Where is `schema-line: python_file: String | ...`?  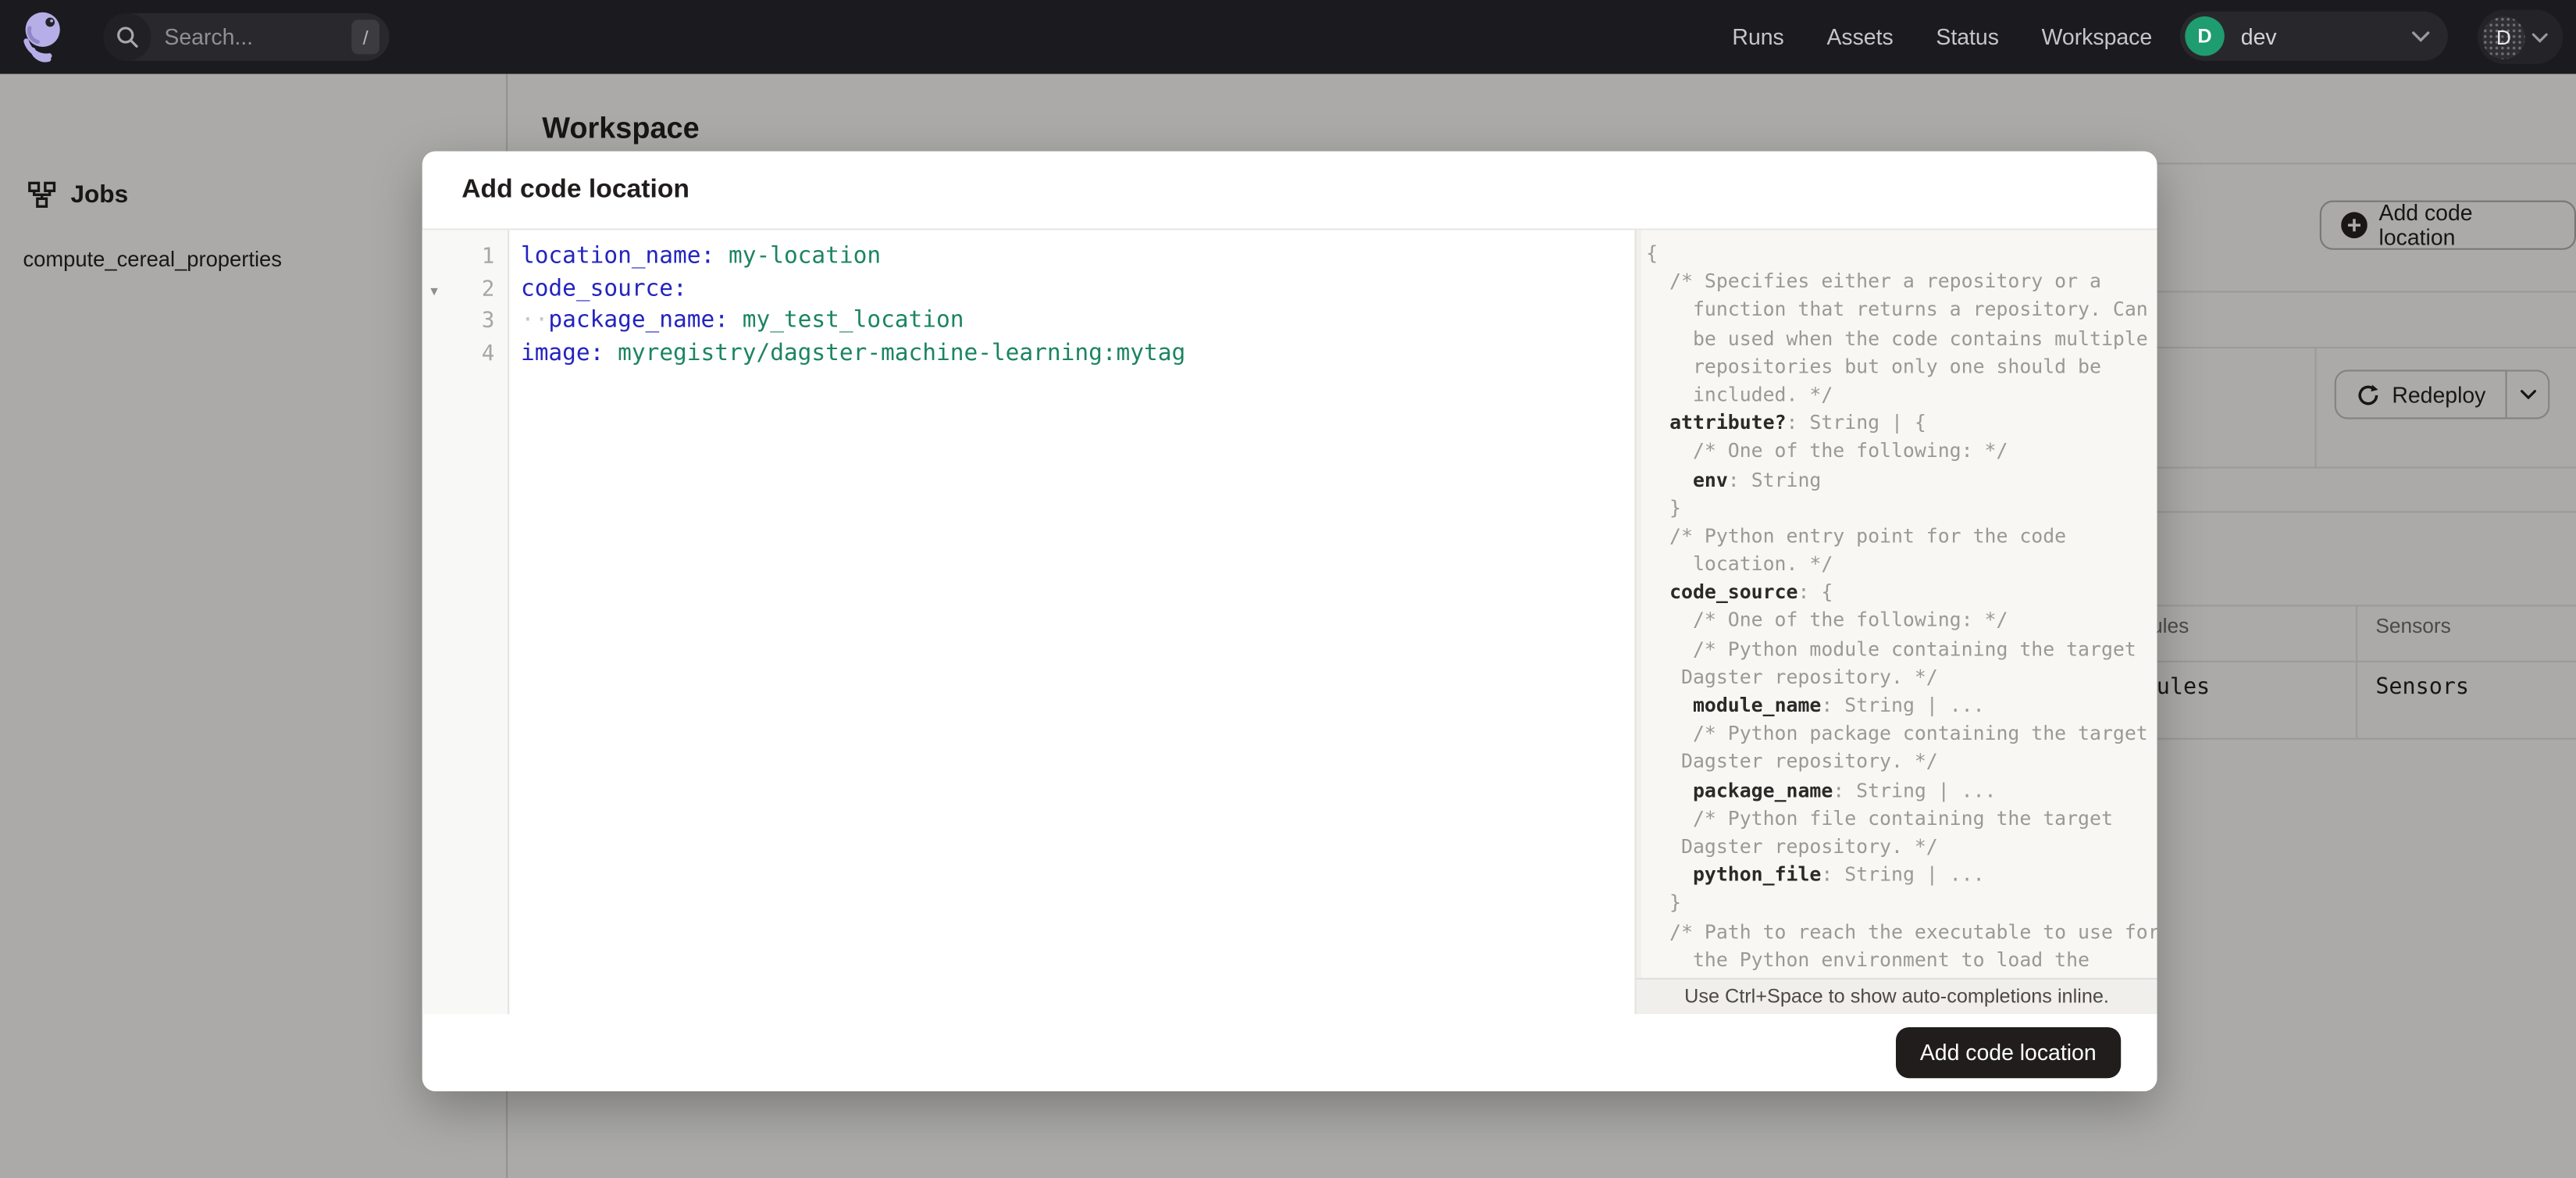 schema-line: python_file: String | ... is located at coordinates (1838, 874).